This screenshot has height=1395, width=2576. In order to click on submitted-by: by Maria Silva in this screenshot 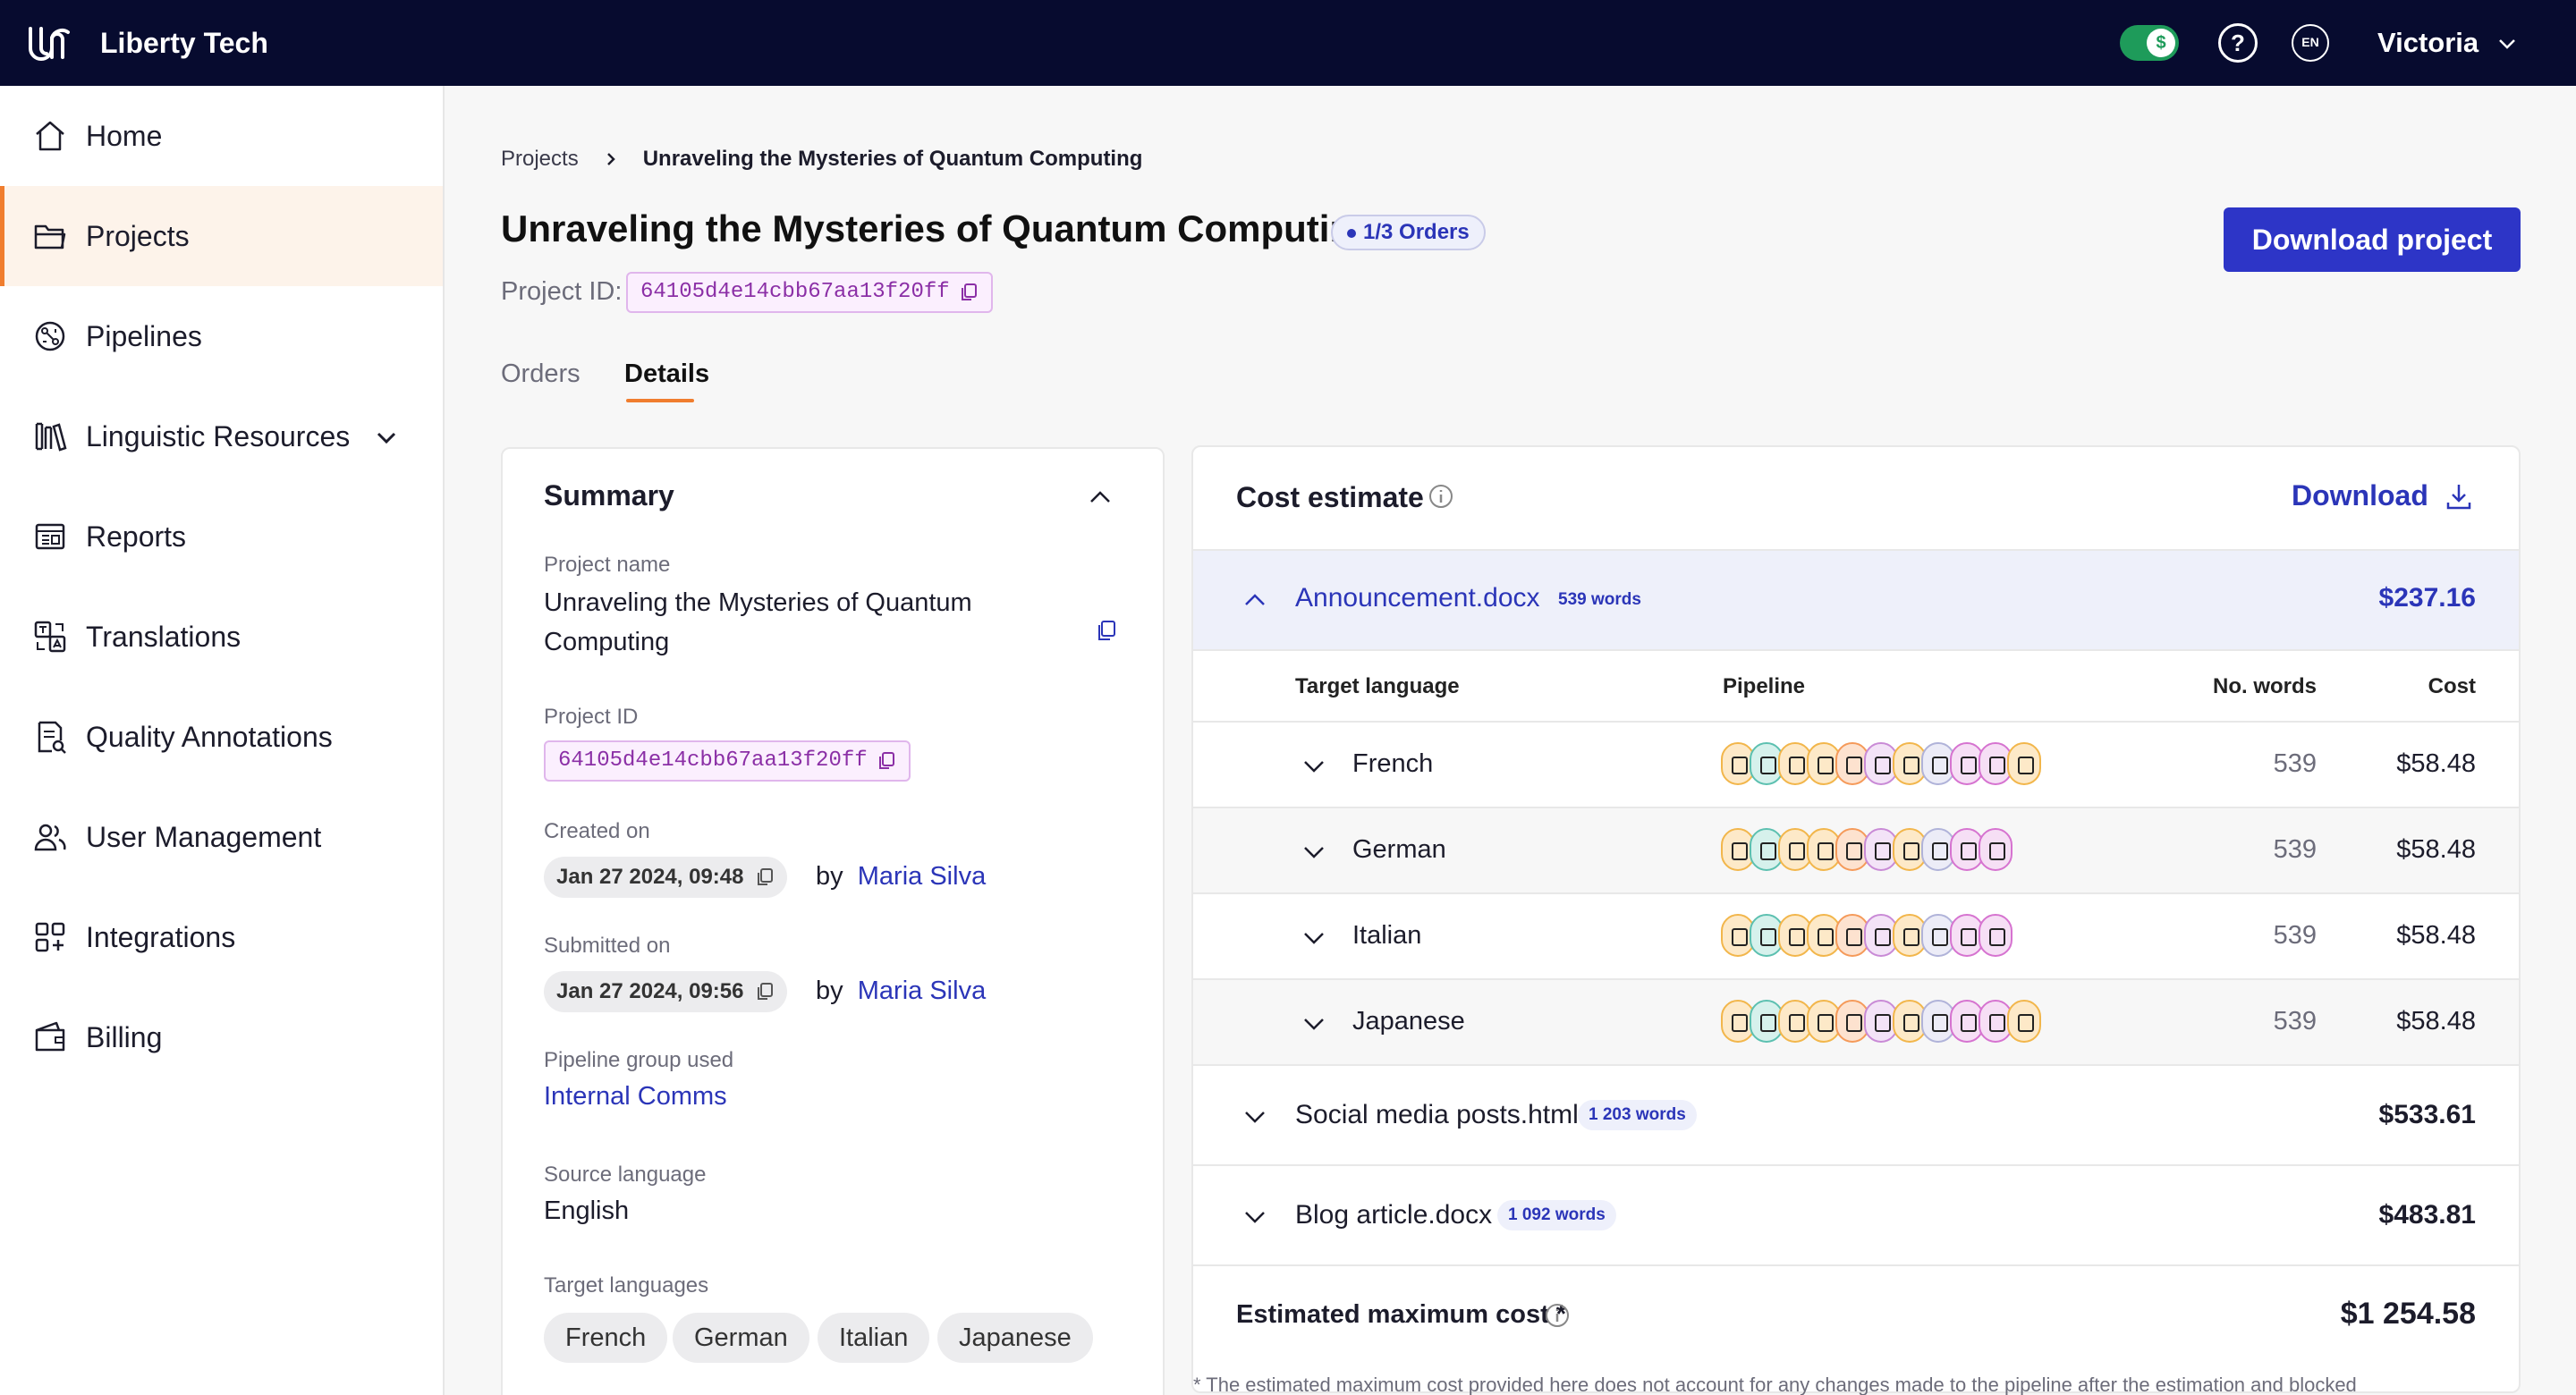, I will do `click(901, 991)`.